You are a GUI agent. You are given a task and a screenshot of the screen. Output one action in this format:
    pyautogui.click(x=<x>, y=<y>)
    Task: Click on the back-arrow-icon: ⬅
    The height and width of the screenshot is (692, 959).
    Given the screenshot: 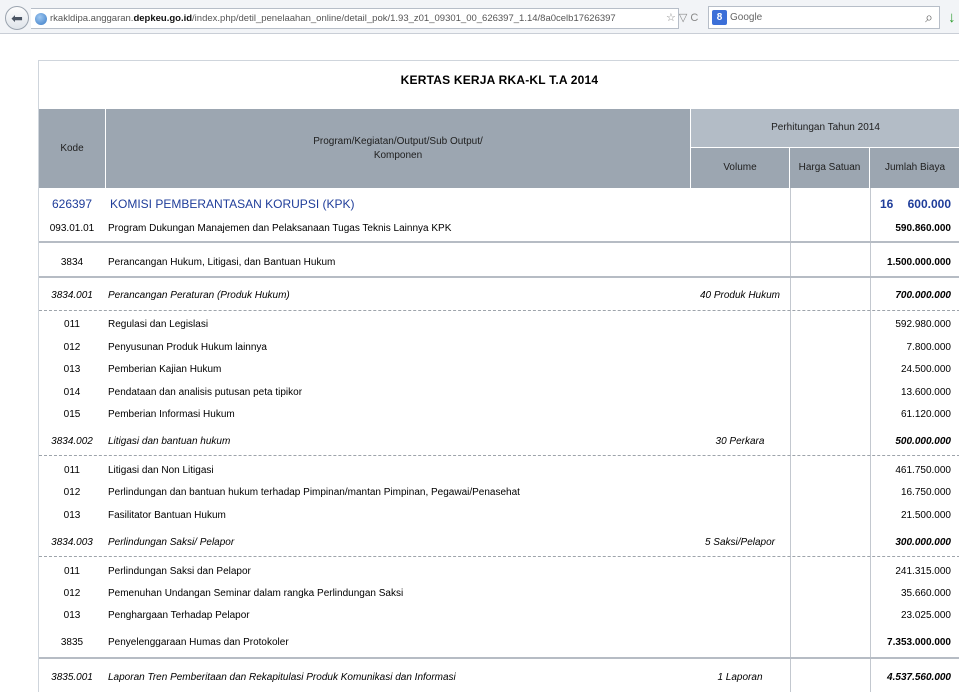 What is the action you would take?
    pyautogui.click(x=17, y=17)
    